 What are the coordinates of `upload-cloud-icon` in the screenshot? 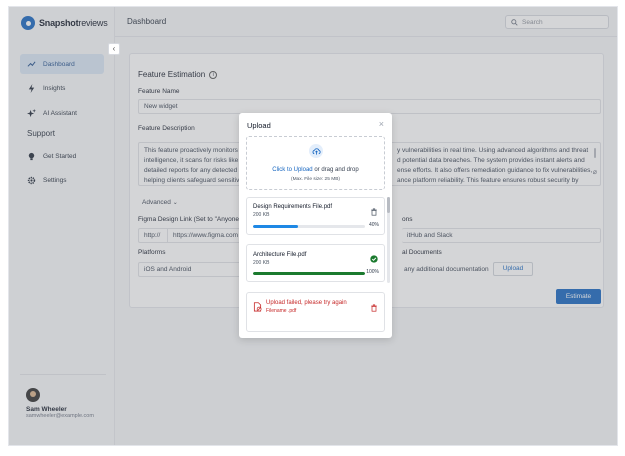 It's located at (316, 151).